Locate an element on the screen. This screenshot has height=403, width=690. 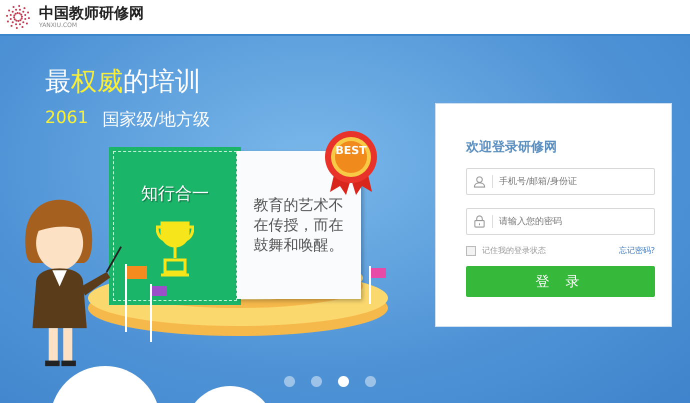
course-count: 2061 is located at coordinates (66, 119).